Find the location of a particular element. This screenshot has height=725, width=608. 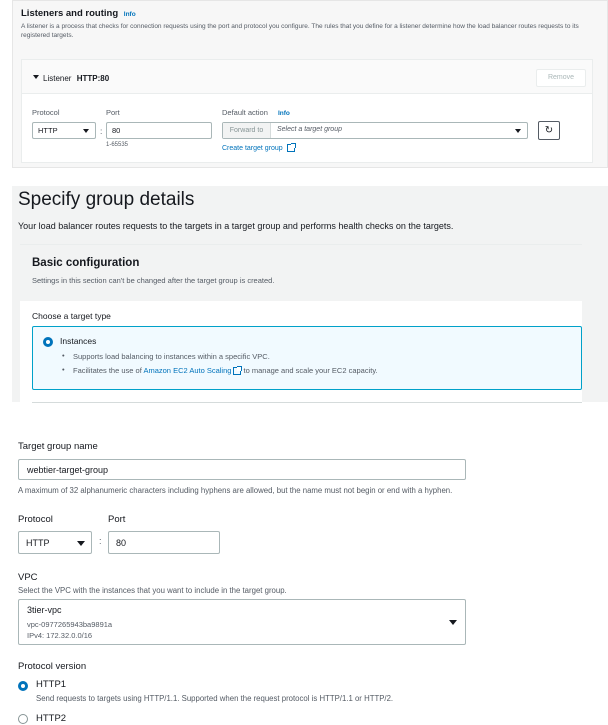

ec2-auto-scaling-link: Amazon EC2 Auto Scaling is located at coordinates (187, 370).